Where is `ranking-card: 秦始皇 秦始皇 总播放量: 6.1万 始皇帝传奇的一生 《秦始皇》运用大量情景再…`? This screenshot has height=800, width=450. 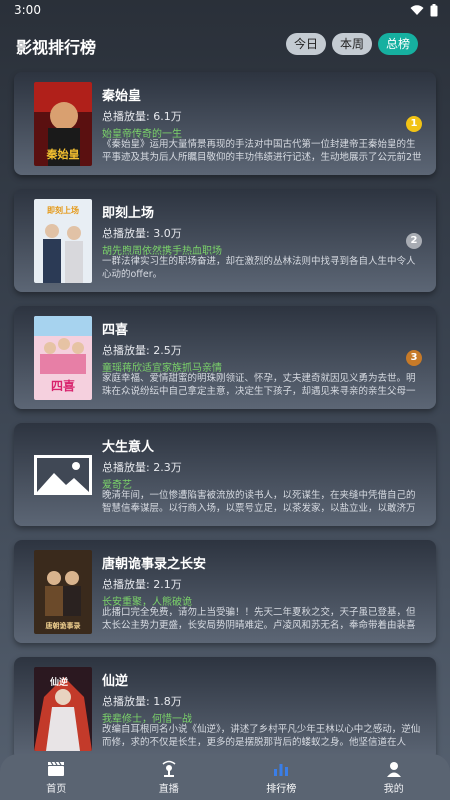 ranking-card: 秦始皇 秦始皇 总播放量: 6.1万 始皇帝传奇的一生 《秦始皇》运用大量情景再… is located at coordinates (225, 123).